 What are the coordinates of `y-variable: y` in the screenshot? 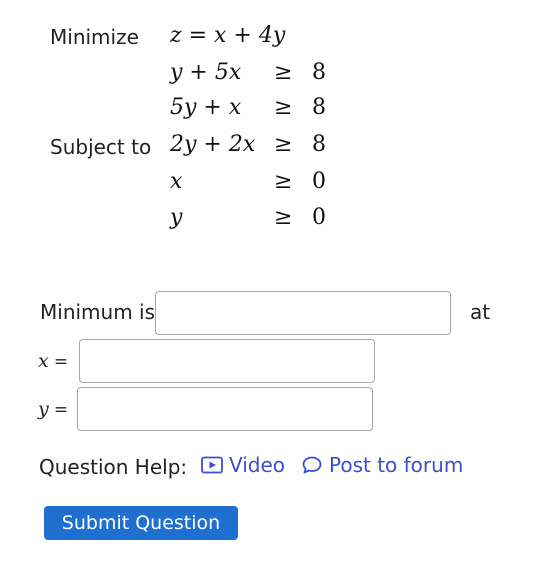 It's located at (43, 409).